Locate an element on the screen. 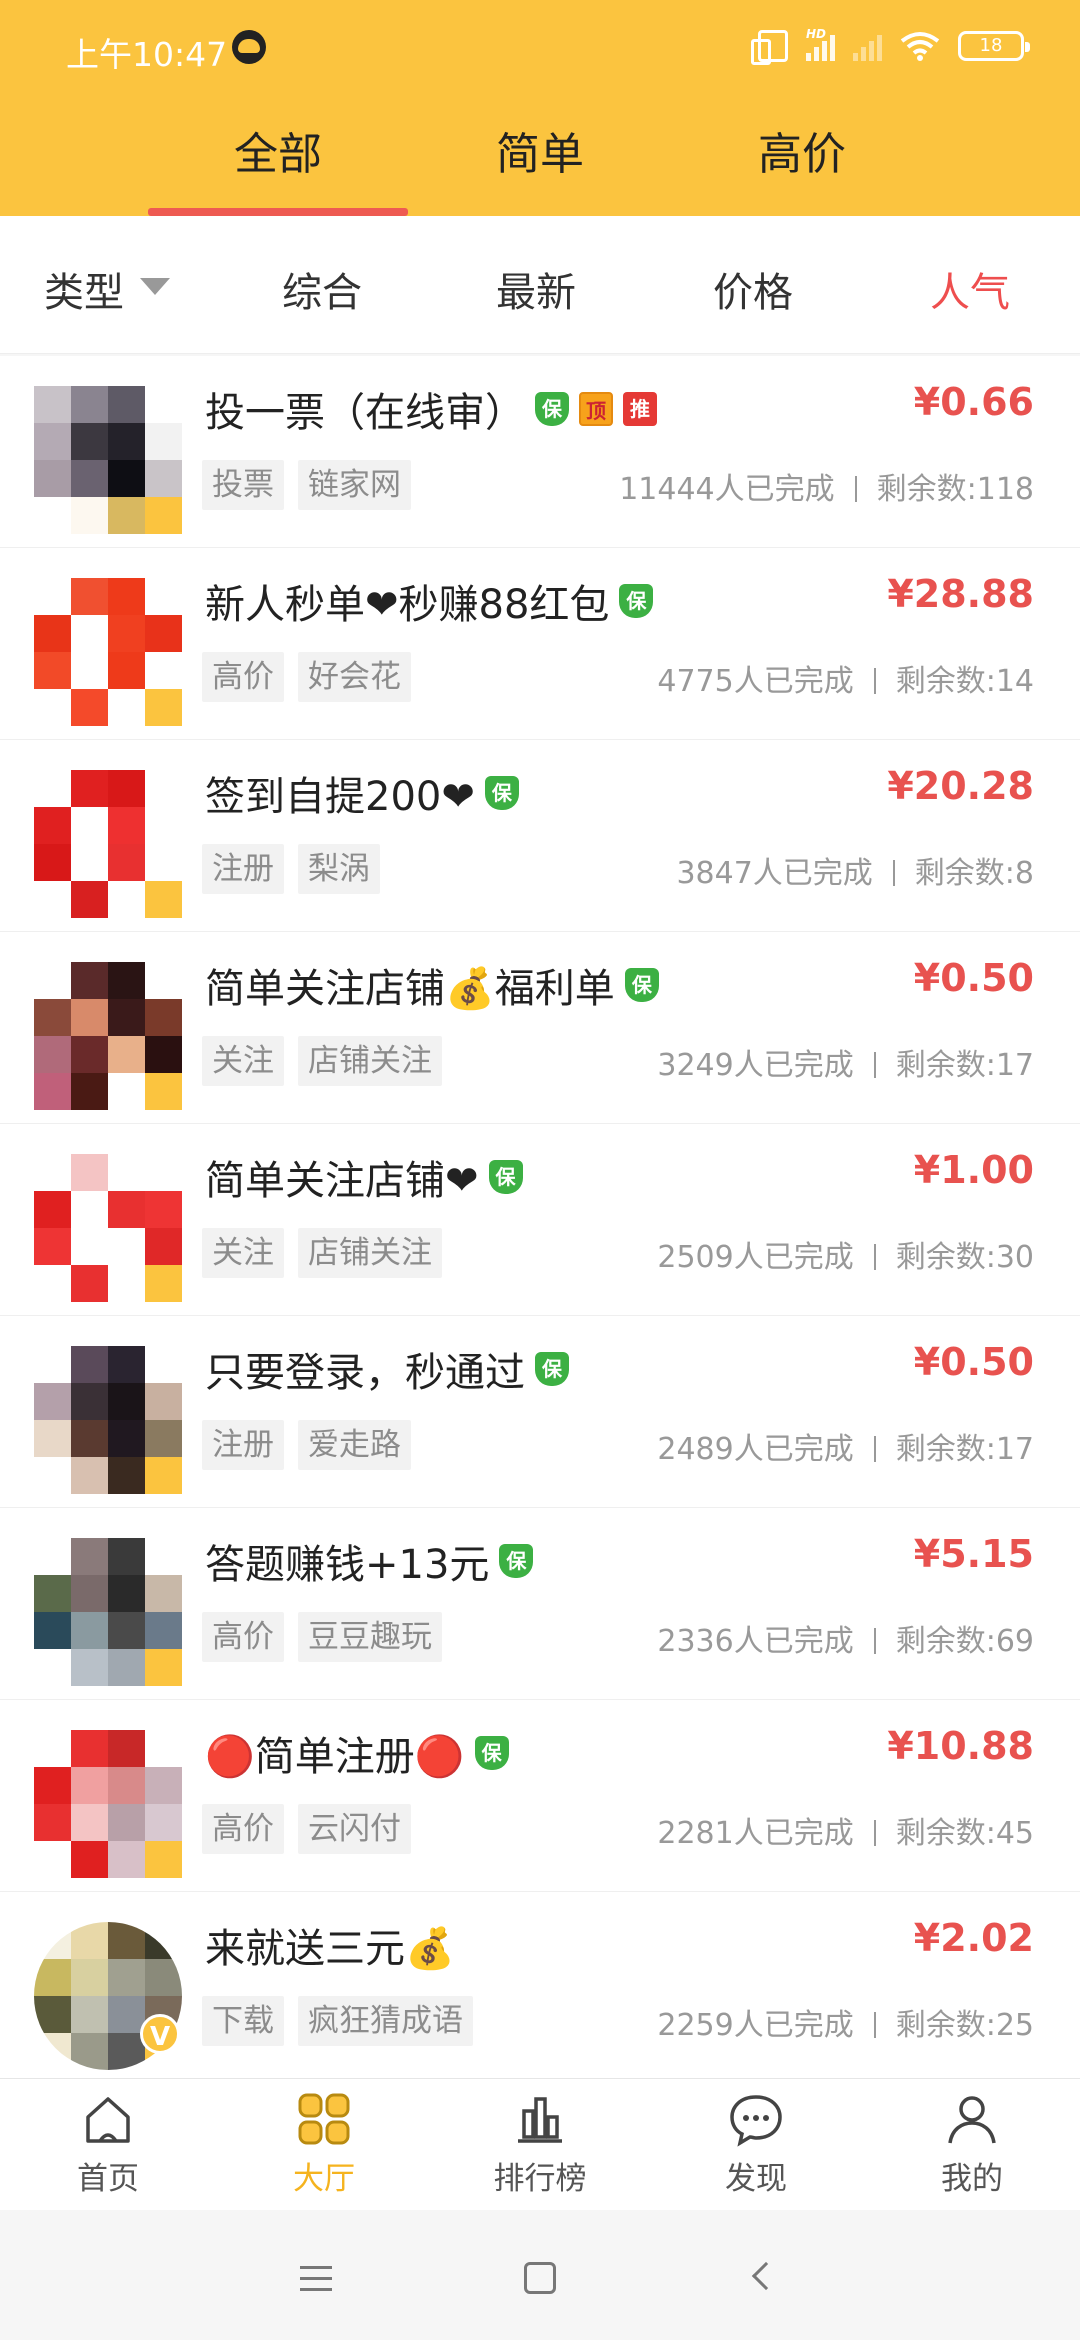 The image size is (1080, 2340). recommend-badge: 推 is located at coordinates (640, 409).